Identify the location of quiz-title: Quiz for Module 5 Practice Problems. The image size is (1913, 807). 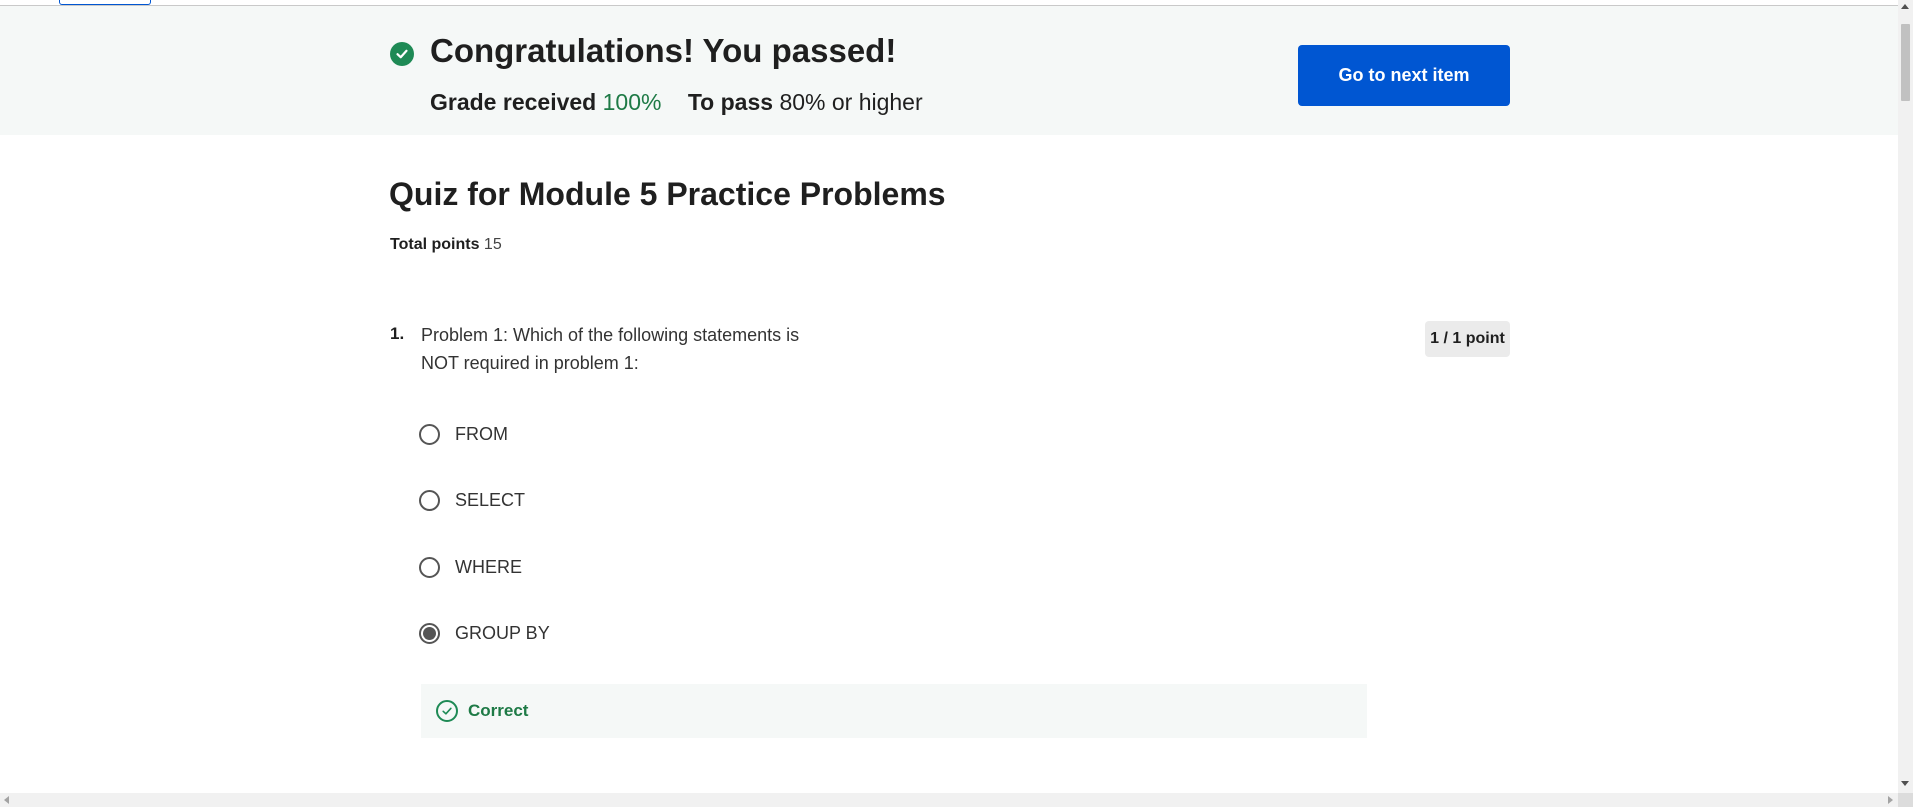
(667, 194).